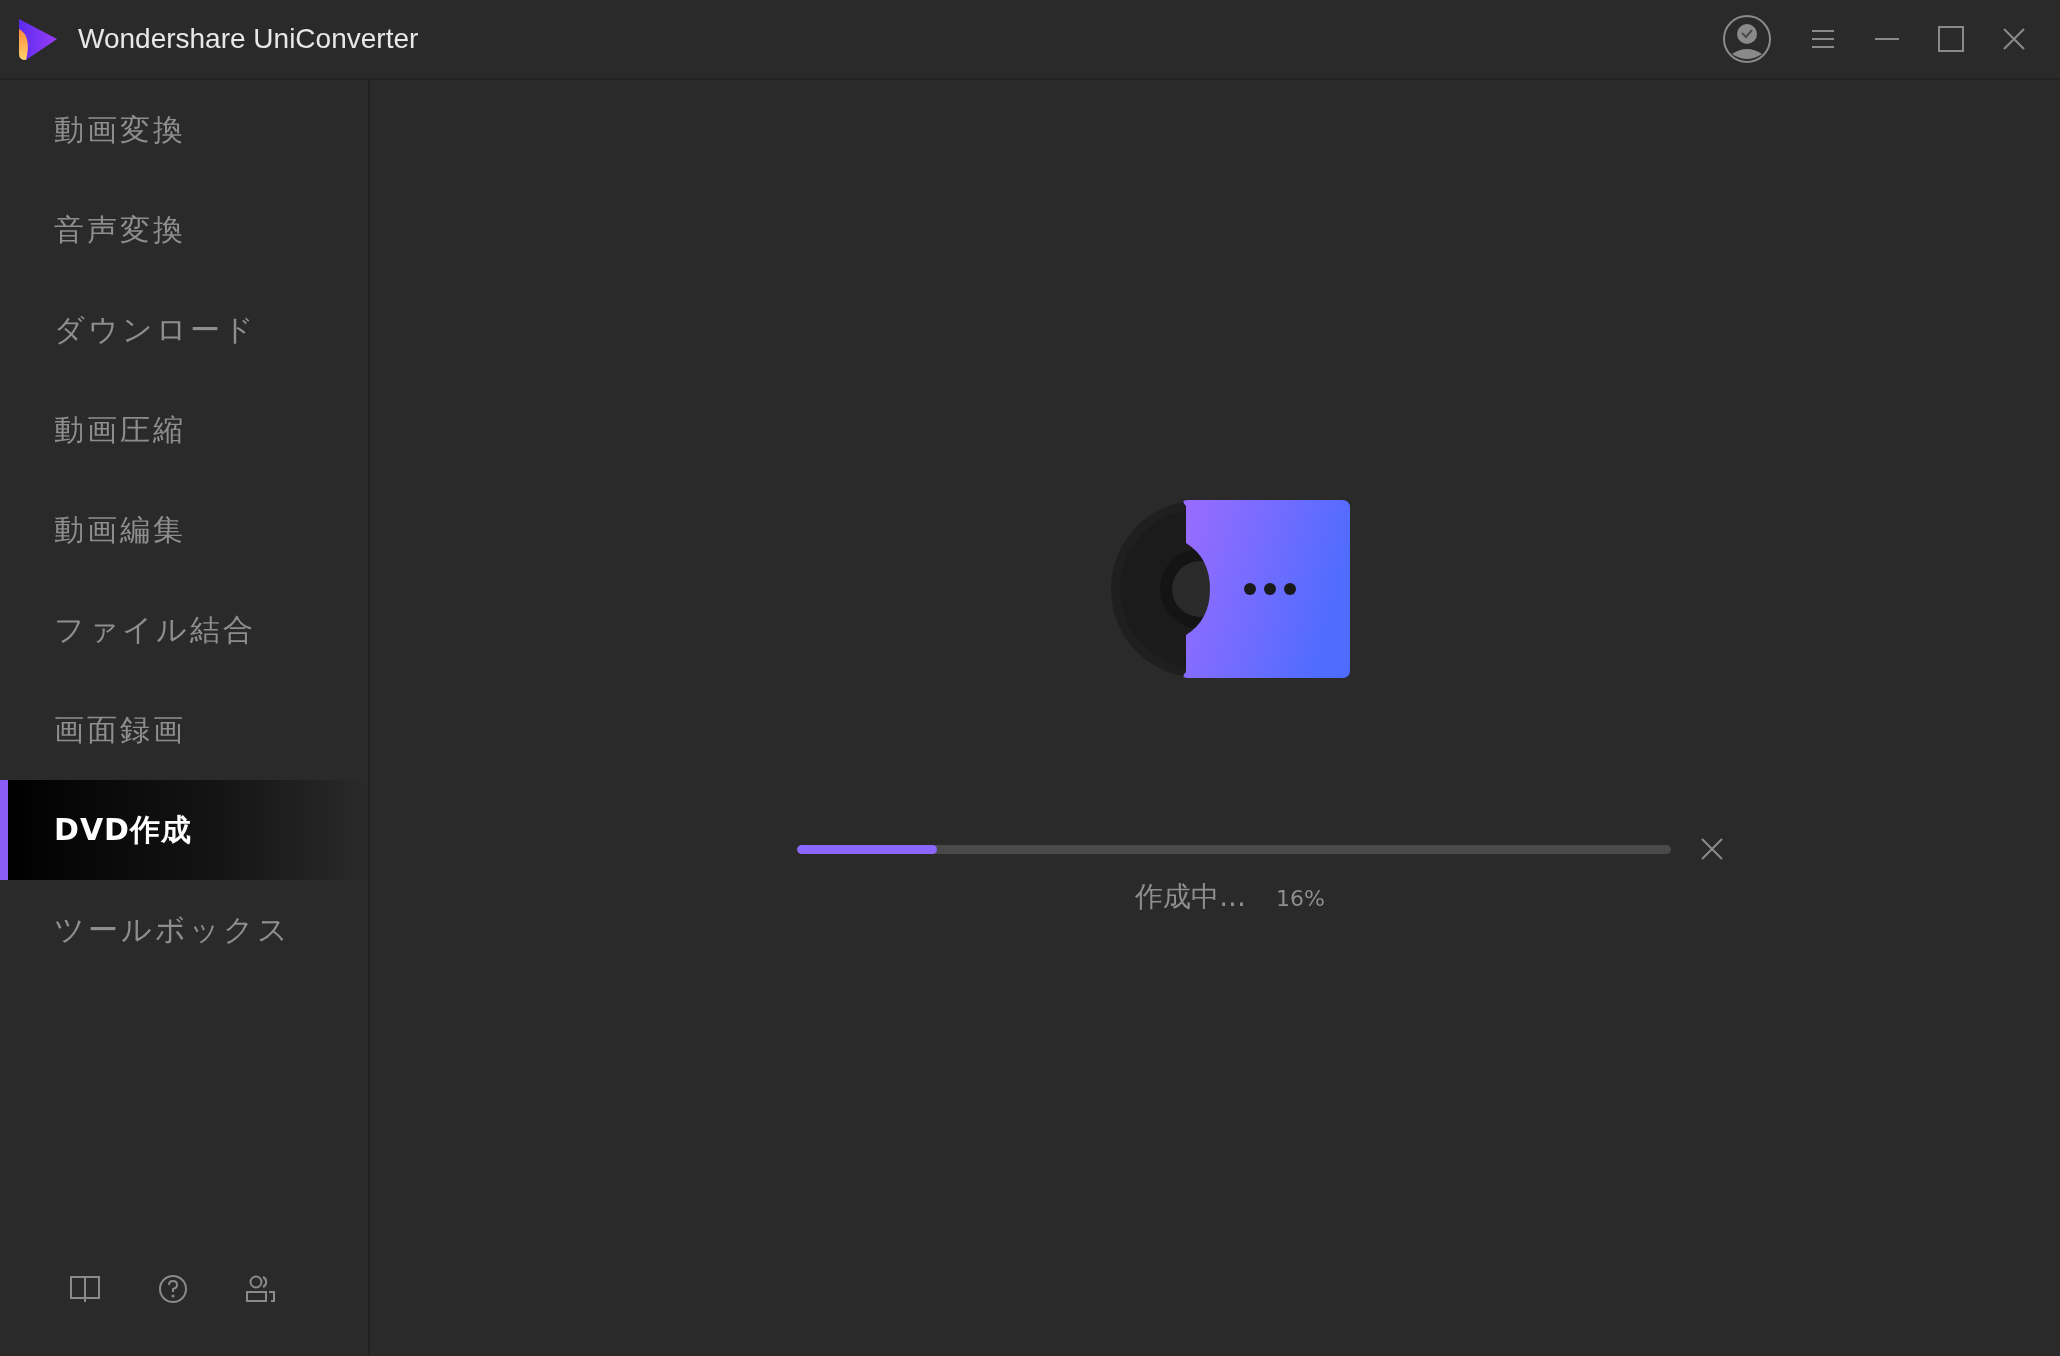  I want to click on book-icon, so click(85, 1289).